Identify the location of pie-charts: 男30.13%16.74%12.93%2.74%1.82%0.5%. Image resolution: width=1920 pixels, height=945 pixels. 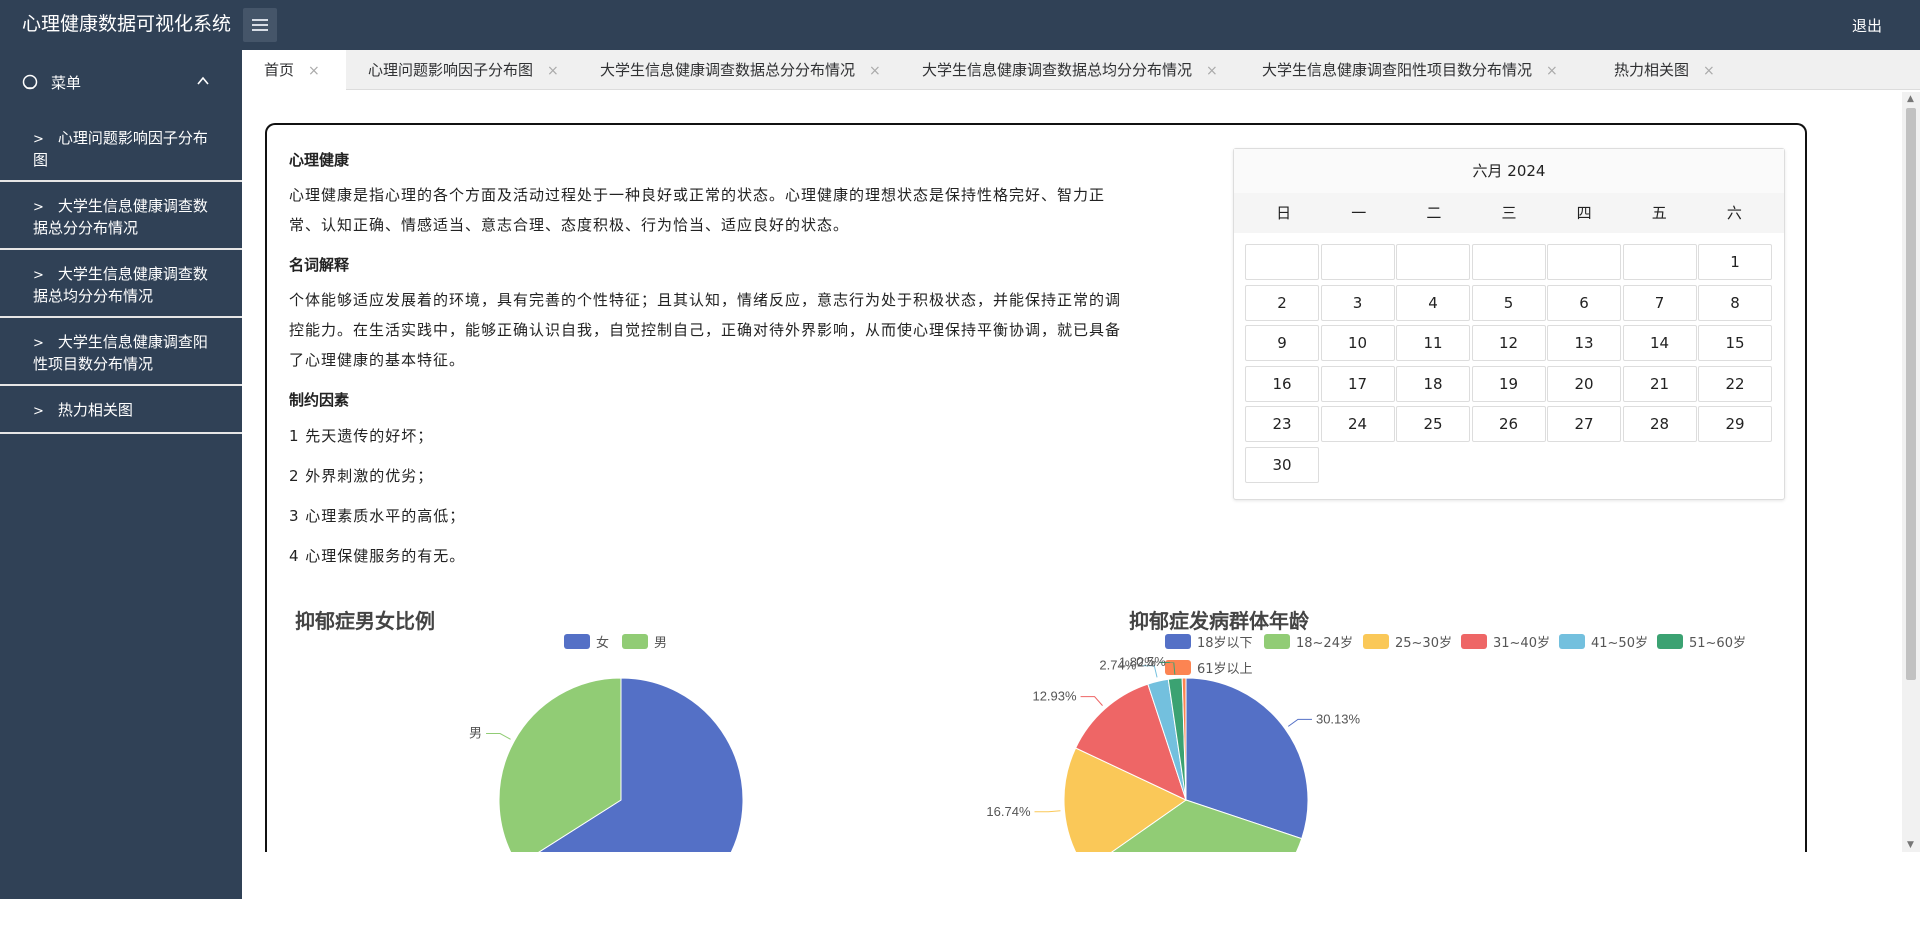
(915, 758).